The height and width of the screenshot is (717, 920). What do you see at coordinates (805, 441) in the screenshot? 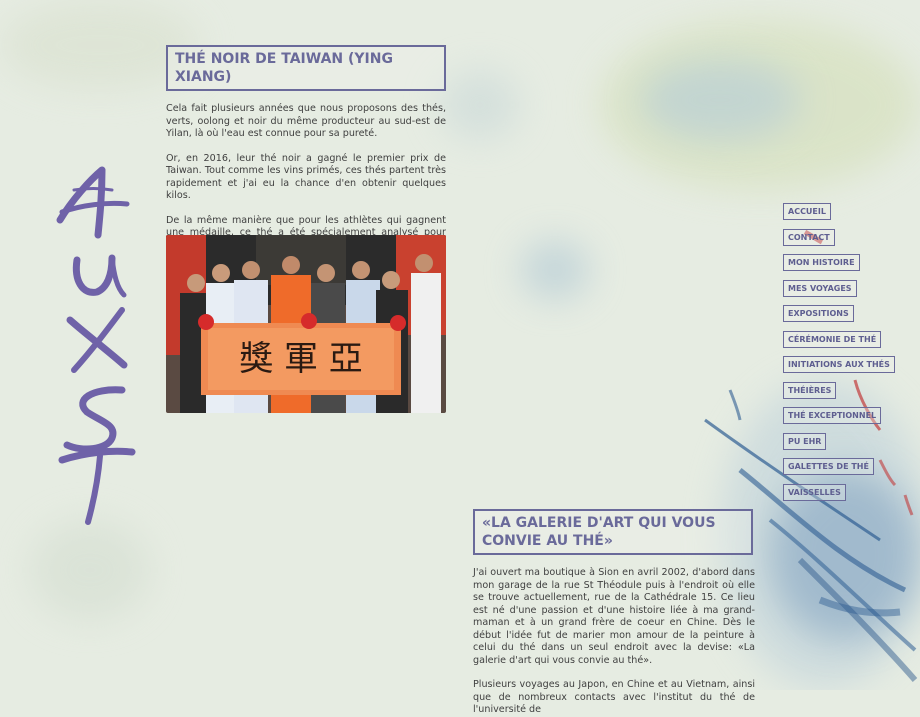
I see `nav-item-pu-ehr: PU EHR` at bounding box center [805, 441].